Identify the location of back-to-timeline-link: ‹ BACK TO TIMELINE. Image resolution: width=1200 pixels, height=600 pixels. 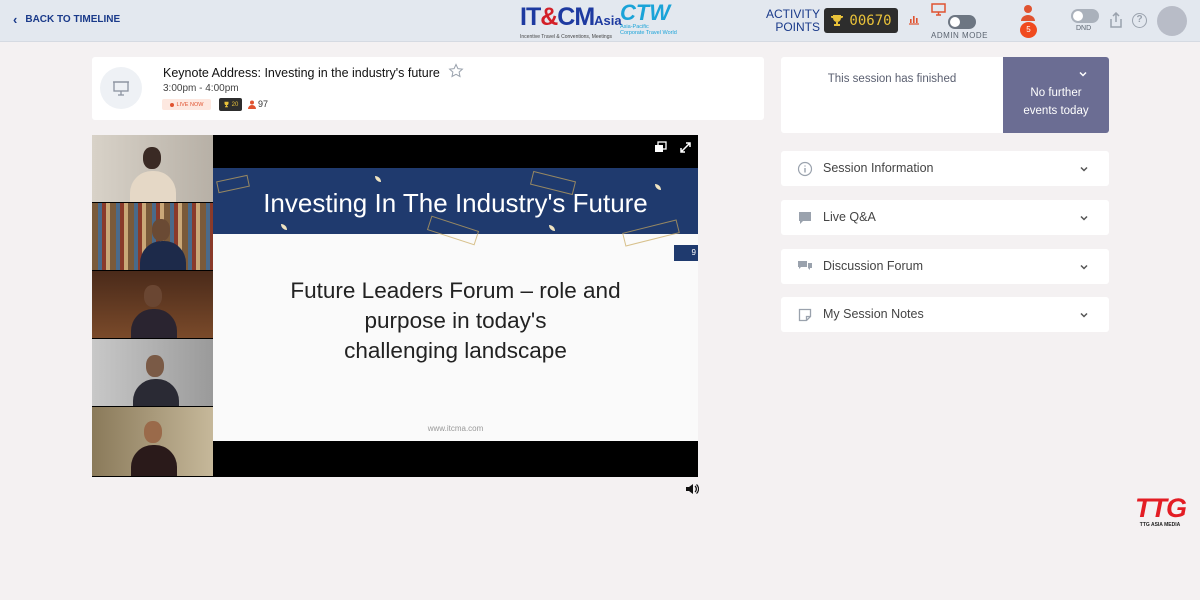
(67, 19).